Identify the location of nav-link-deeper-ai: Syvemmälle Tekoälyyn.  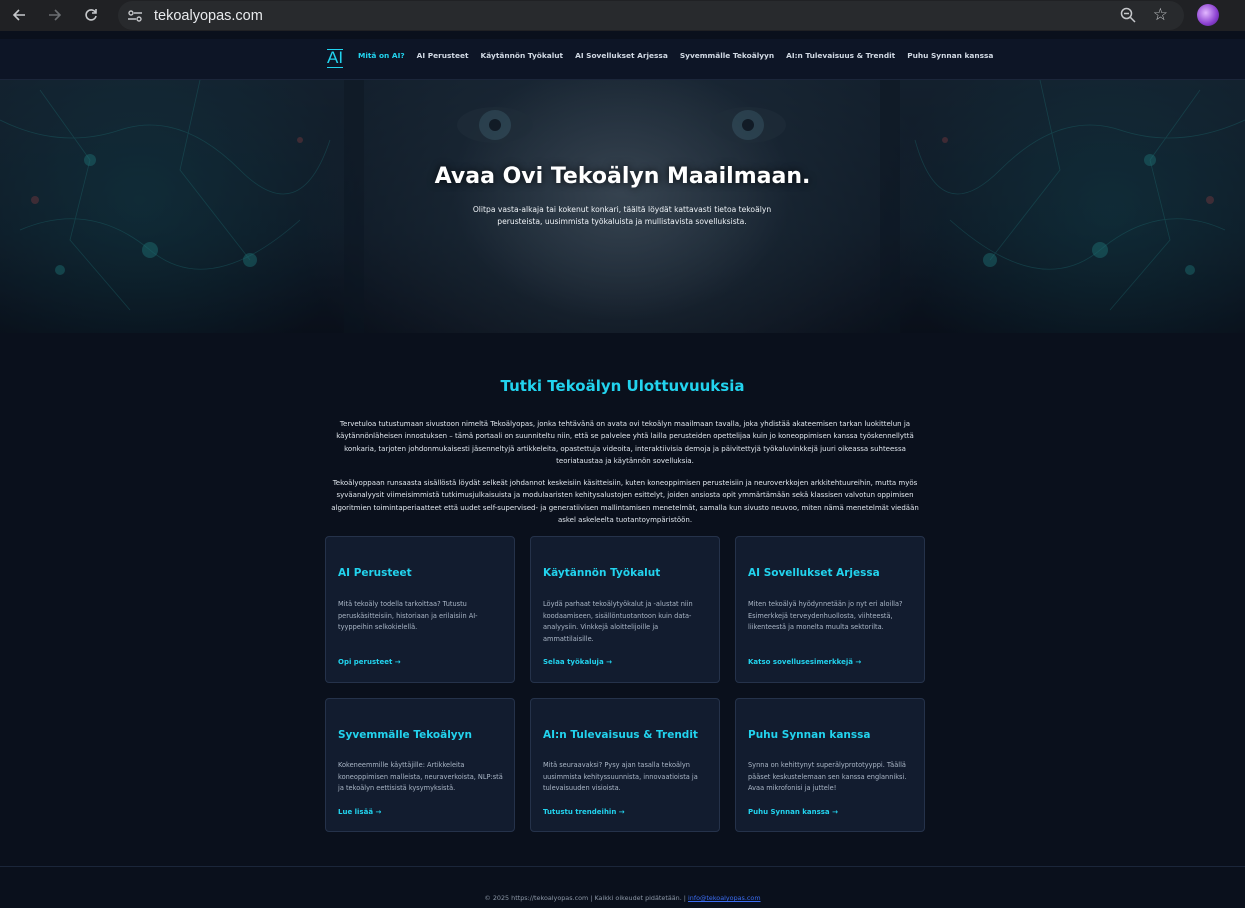
(727, 55).